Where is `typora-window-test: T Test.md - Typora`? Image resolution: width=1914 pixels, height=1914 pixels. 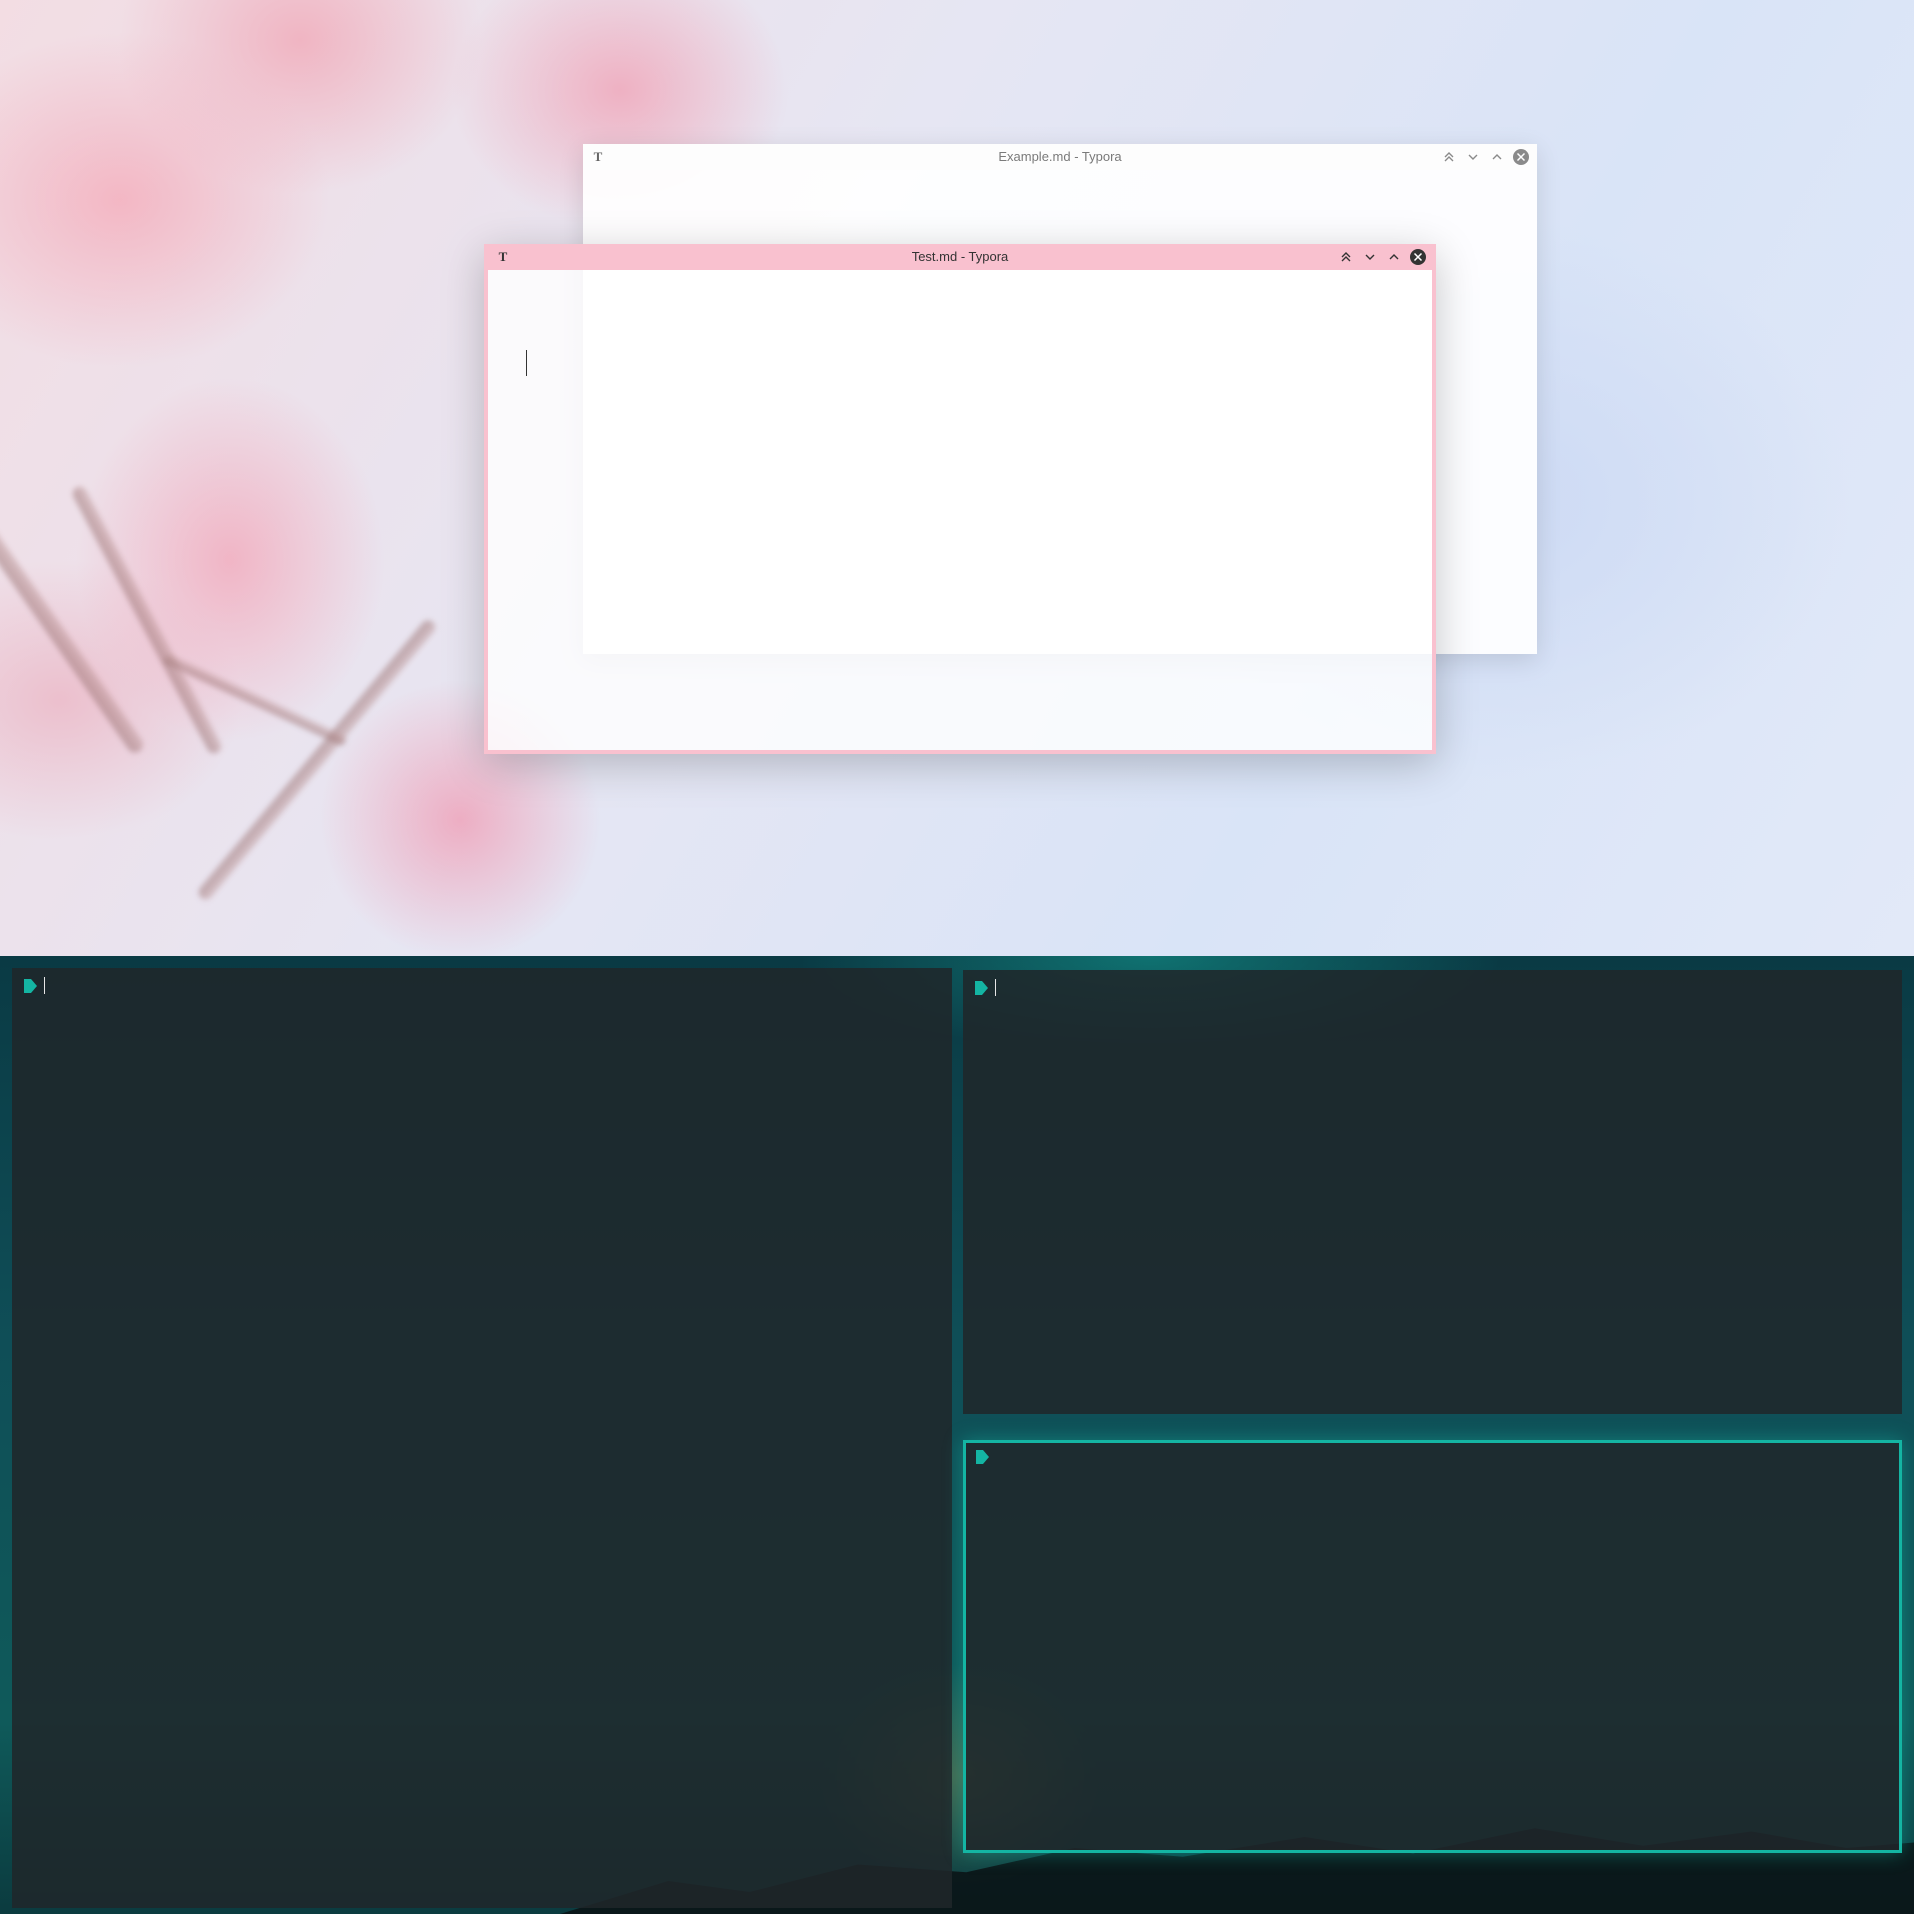
typora-window-test: T Test.md - Typora is located at coordinates (960, 499).